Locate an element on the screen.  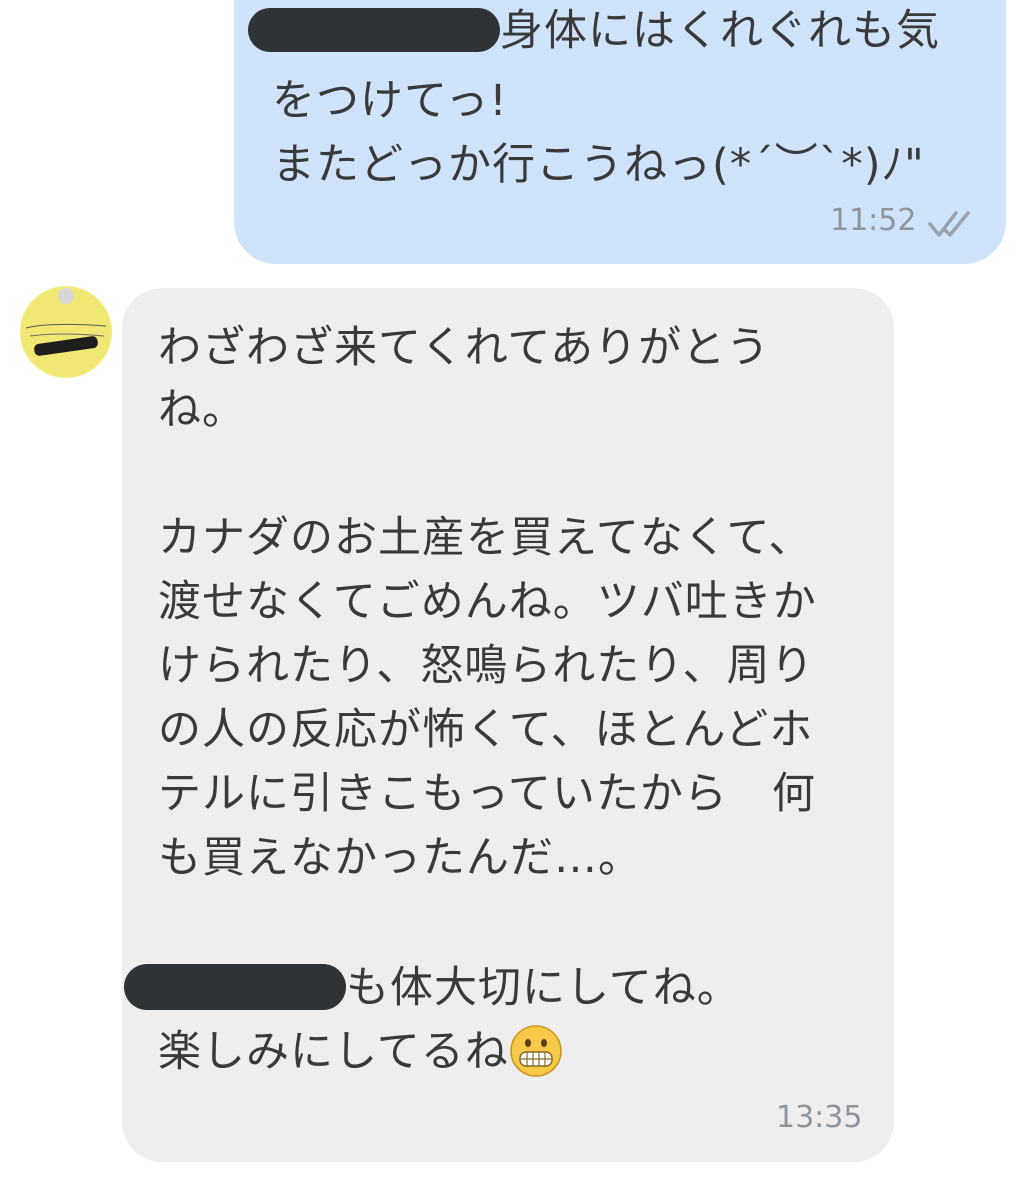
incoming-timestamp: 13:35 is located at coordinates (819, 1117).